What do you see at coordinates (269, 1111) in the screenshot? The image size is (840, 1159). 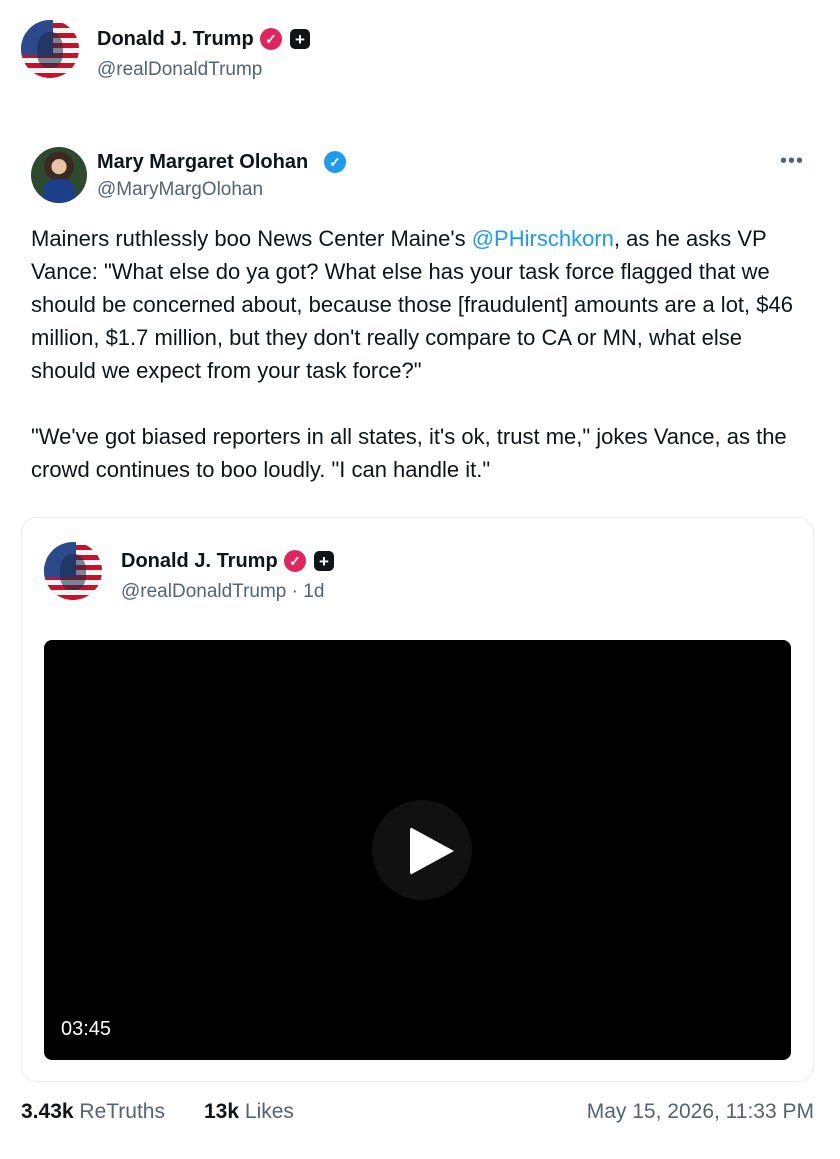 I see `likes-label: Likes` at bounding box center [269, 1111].